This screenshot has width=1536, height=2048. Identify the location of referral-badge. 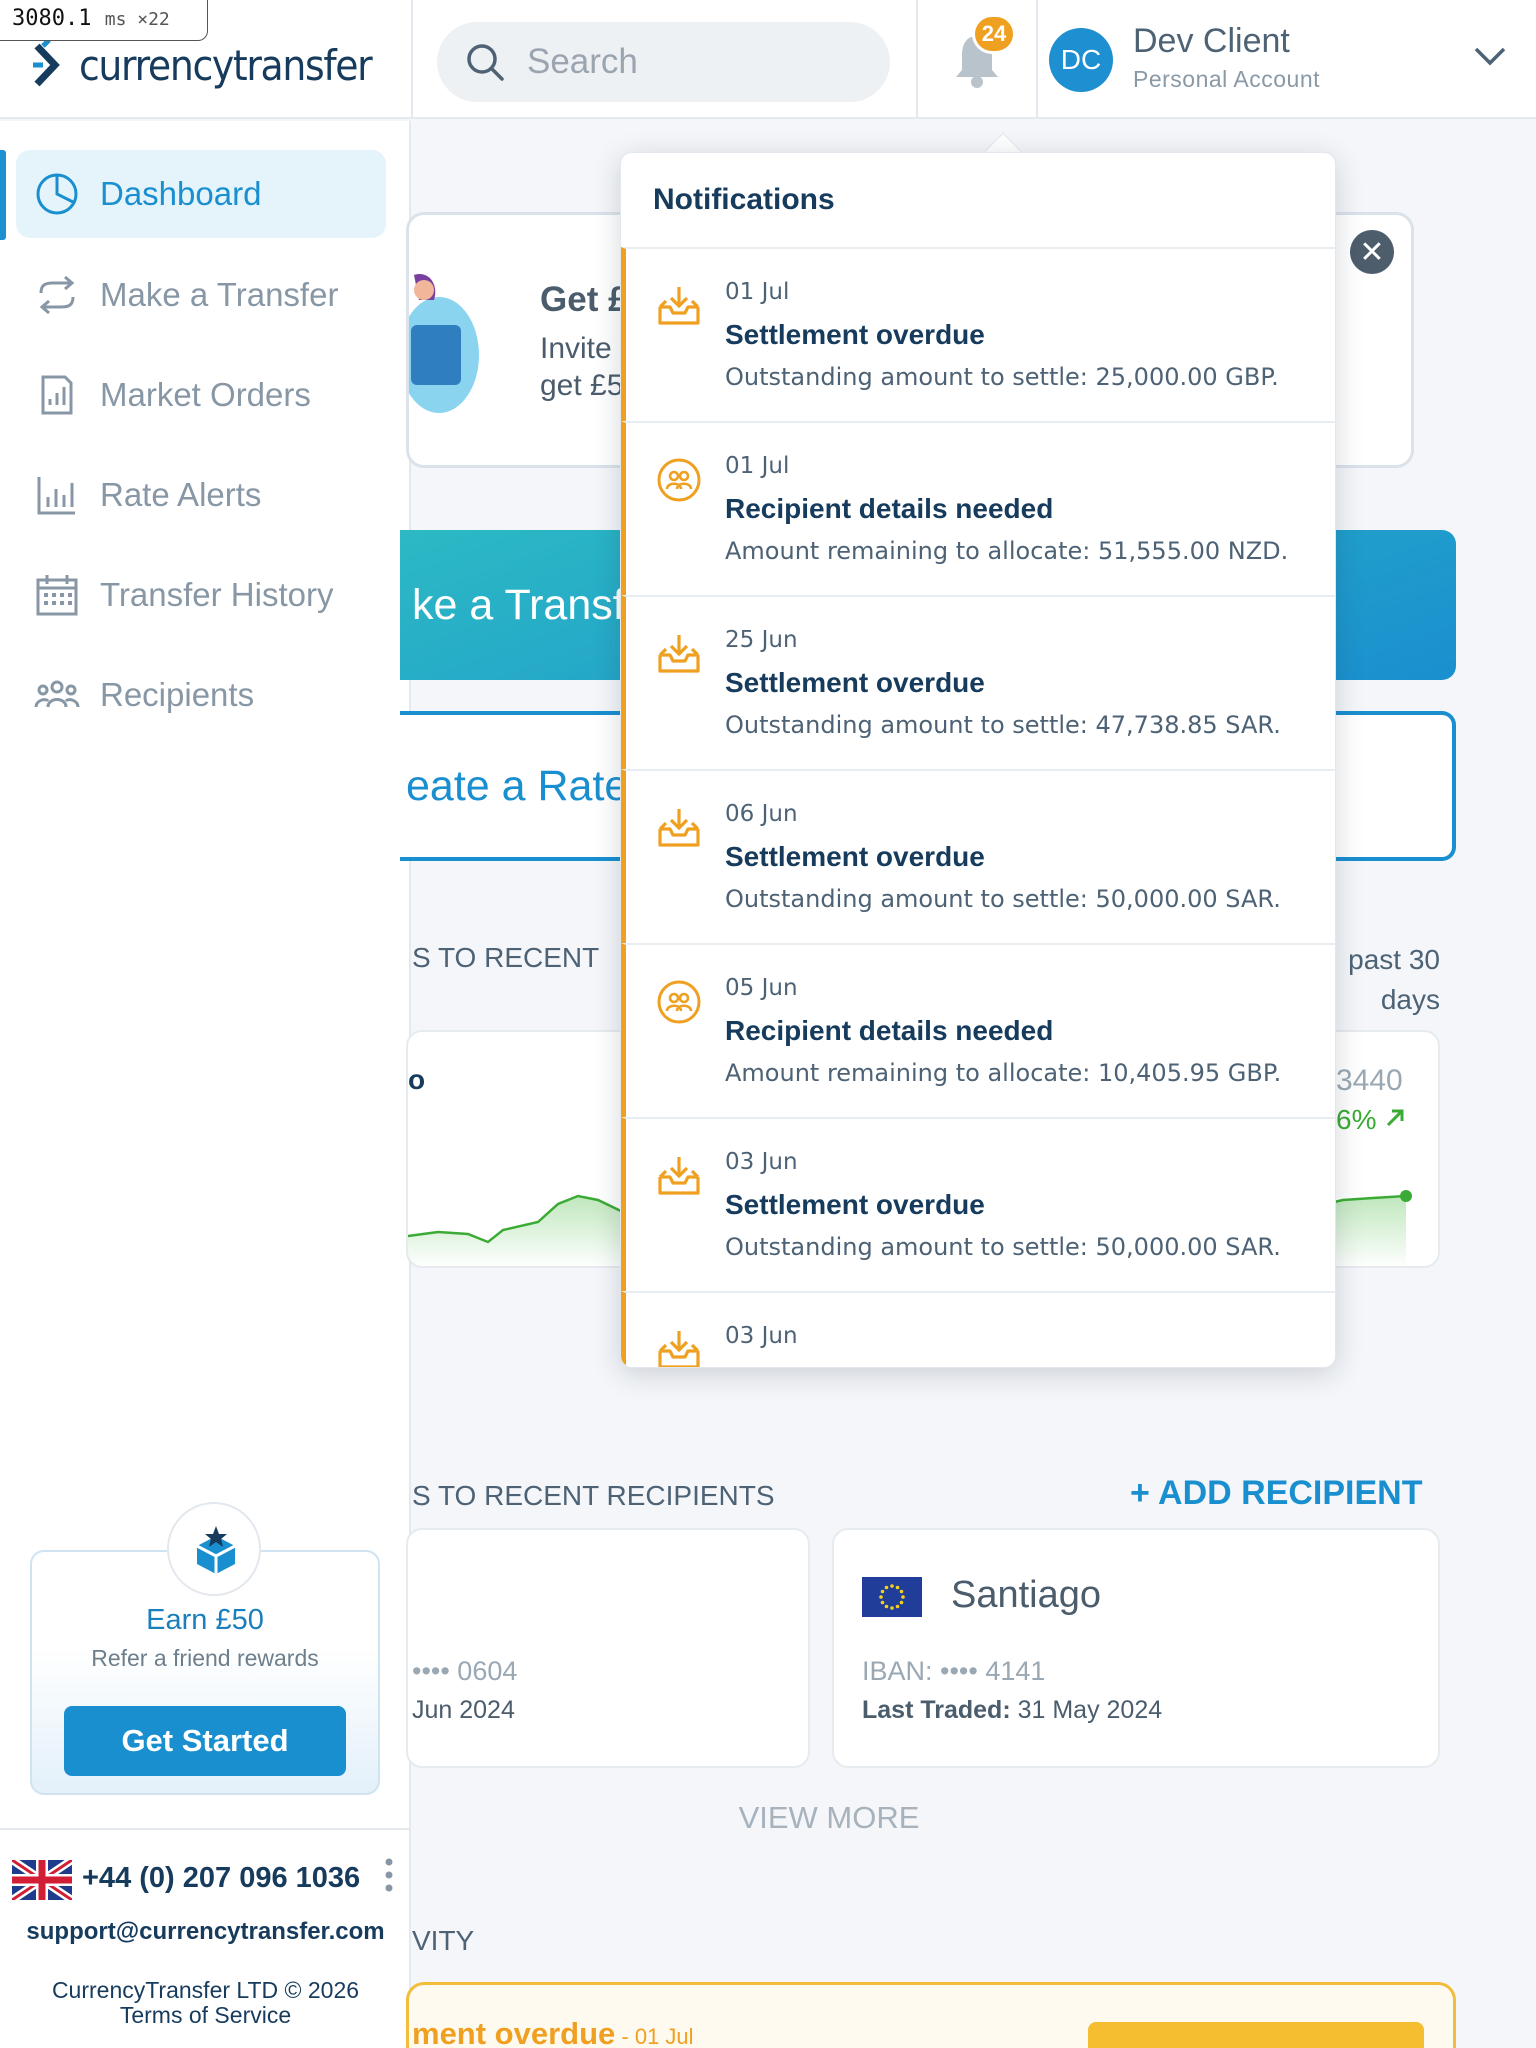
(214, 1549).